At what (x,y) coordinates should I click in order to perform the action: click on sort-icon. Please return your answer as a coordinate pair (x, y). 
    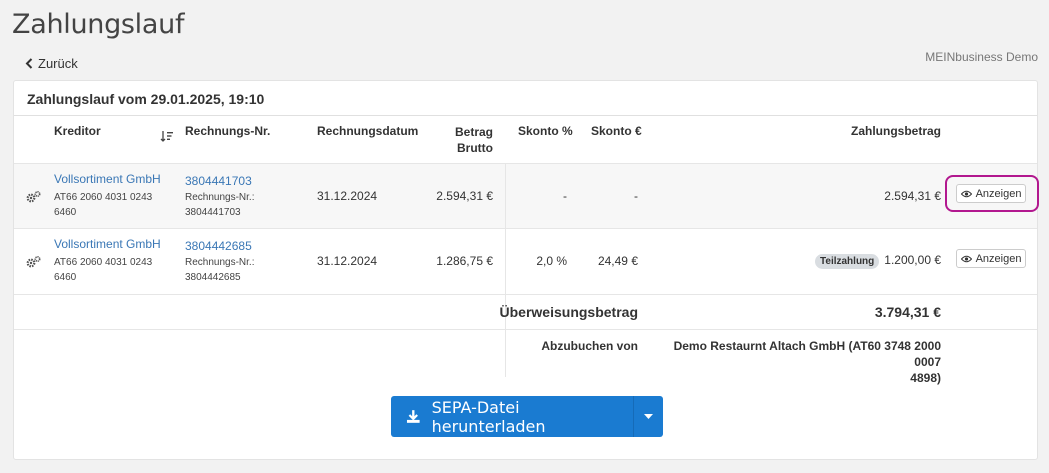
    Looking at the image, I should click on (167, 136).